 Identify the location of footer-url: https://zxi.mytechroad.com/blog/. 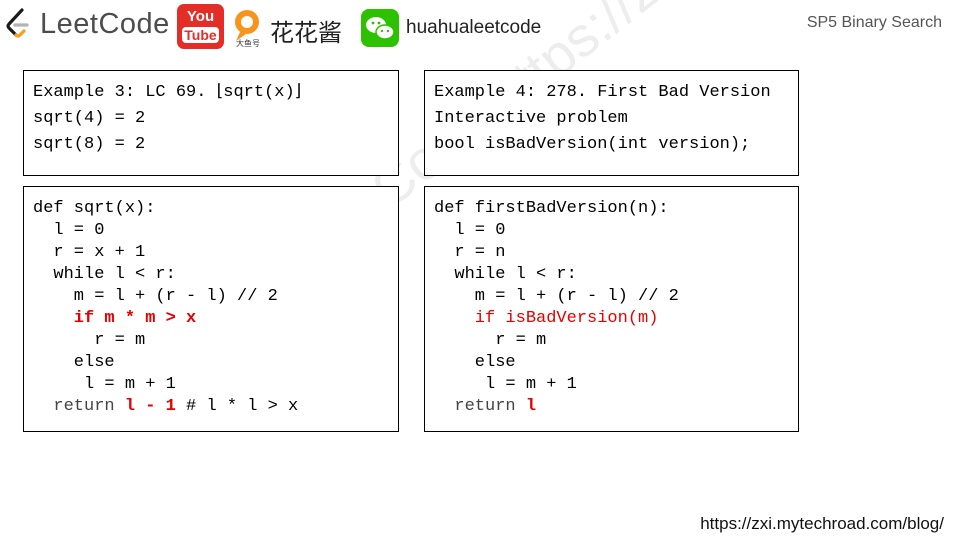
(822, 524).